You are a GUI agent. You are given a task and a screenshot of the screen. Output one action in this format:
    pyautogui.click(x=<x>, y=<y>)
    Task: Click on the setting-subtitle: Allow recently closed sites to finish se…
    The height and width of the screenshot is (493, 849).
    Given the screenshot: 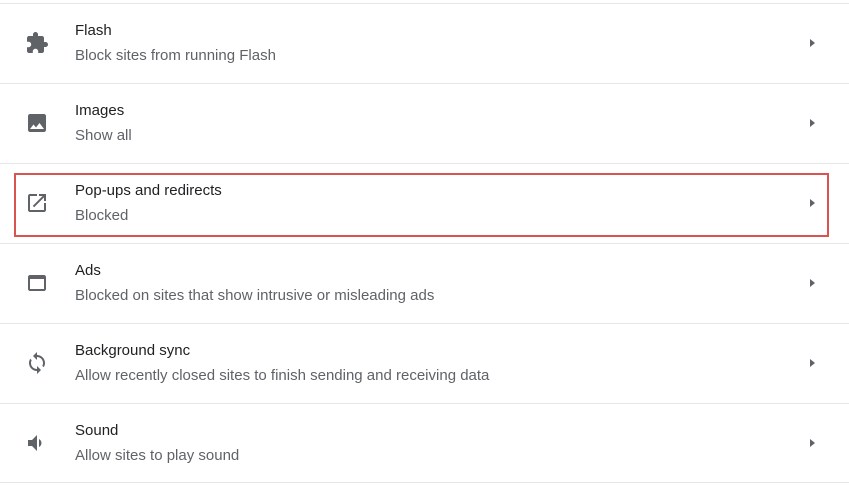 What is the action you would take?
    pyautogui.click(x=282, y=375)
    